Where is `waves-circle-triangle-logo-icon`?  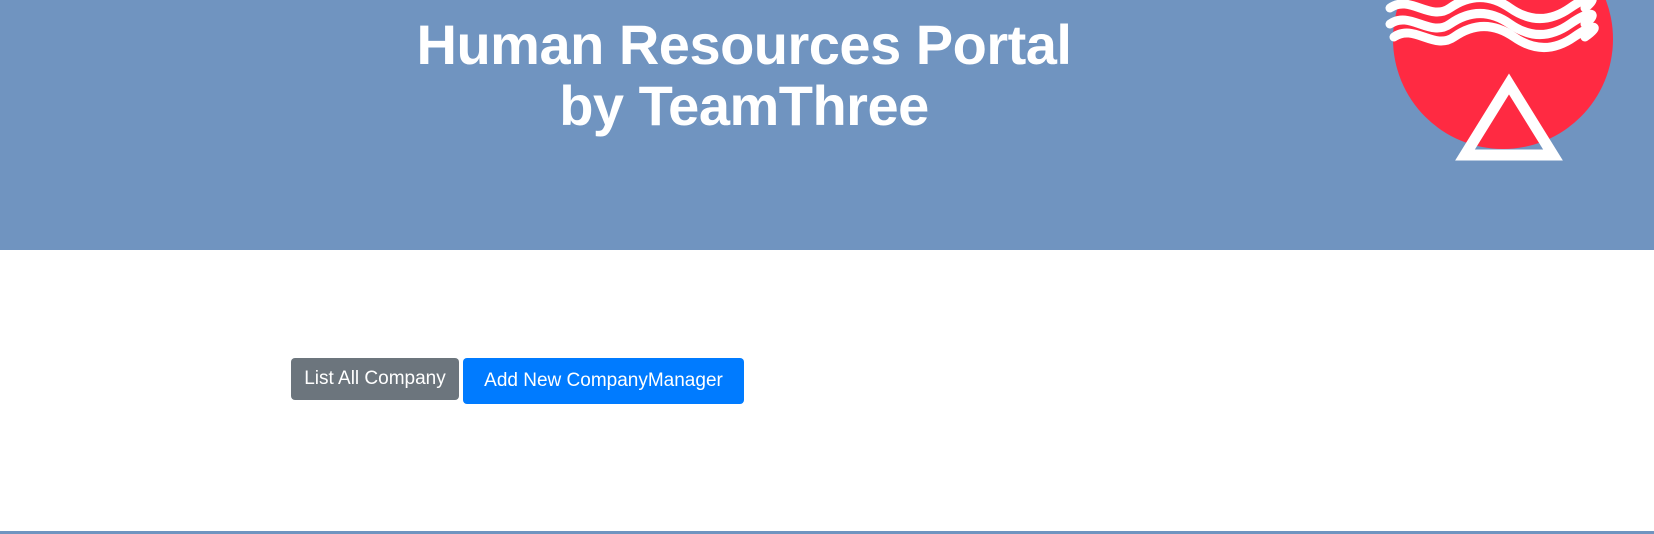 waves-circle-triangle-logo-icon is located at coordinates (1499, 80).